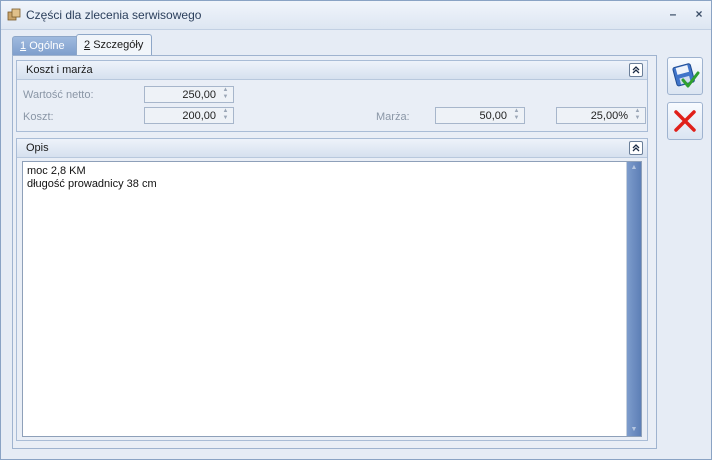 The image size is (712, 460). Describe the element at coordinates (118, 45) in the screenshot. I see `tab-label: Szczegóły` at that location.